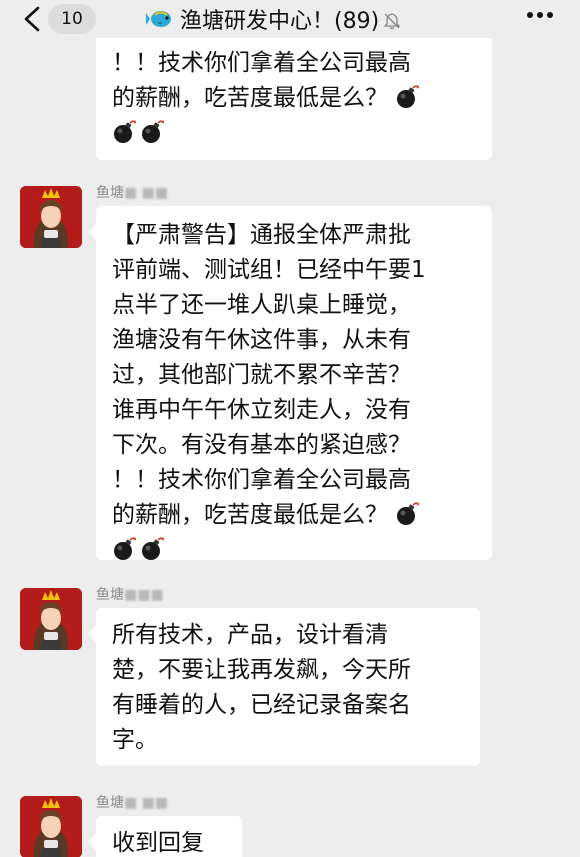 The image size is (580, 857). What do you see at coordinates (261, 705) in the screenshot?
I see `message-line: 有睡着的人，已经记录备案名` at bounding box center [261, 705].